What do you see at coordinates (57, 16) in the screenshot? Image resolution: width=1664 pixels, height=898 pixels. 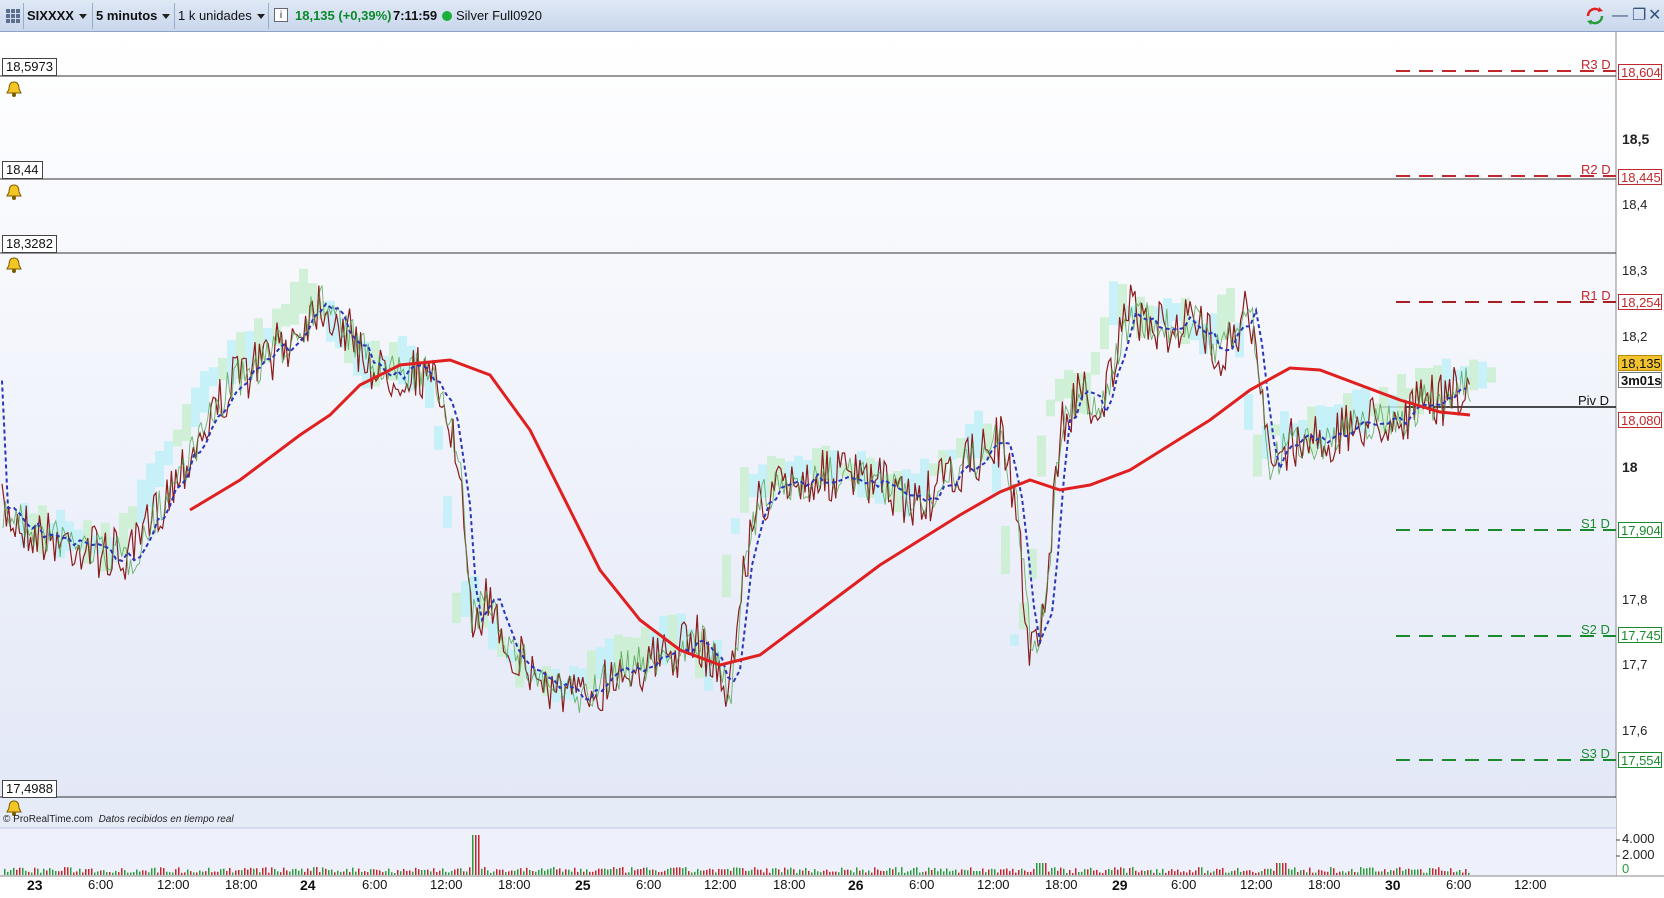 I see `symbol-dropdown: SIXXXX` at bounding box center [57, 16].